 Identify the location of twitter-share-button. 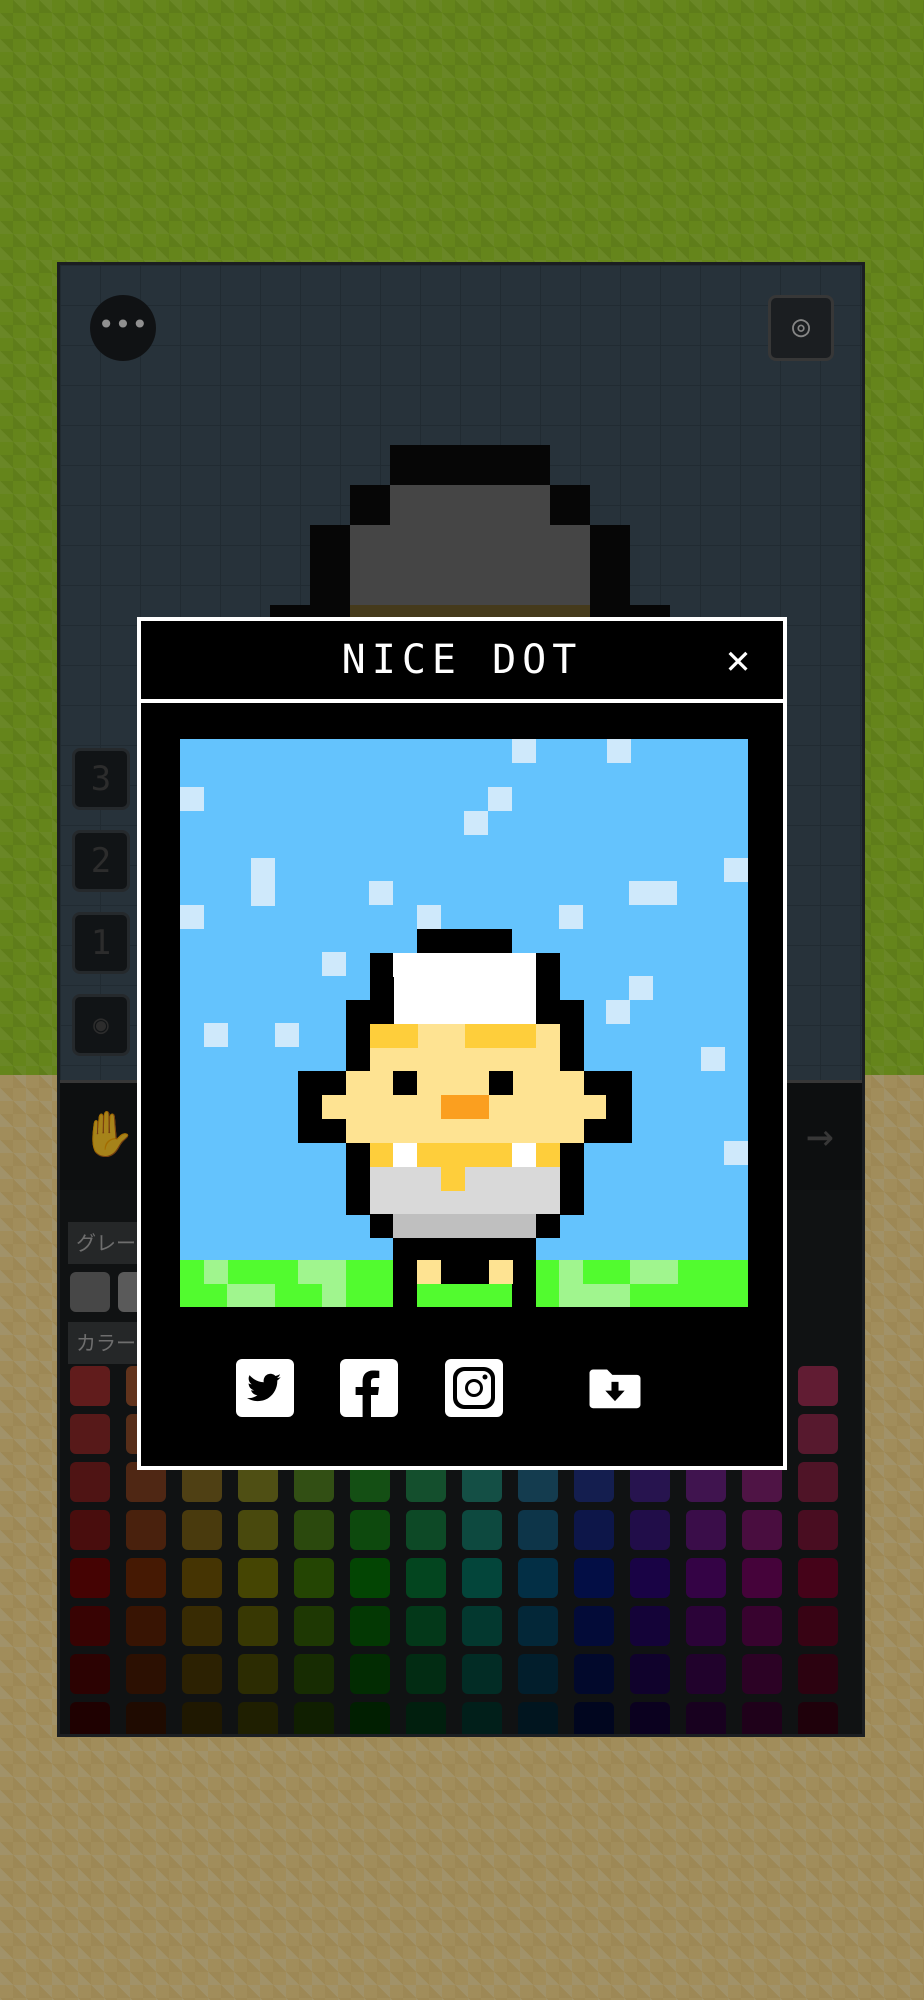
(265, 1388).